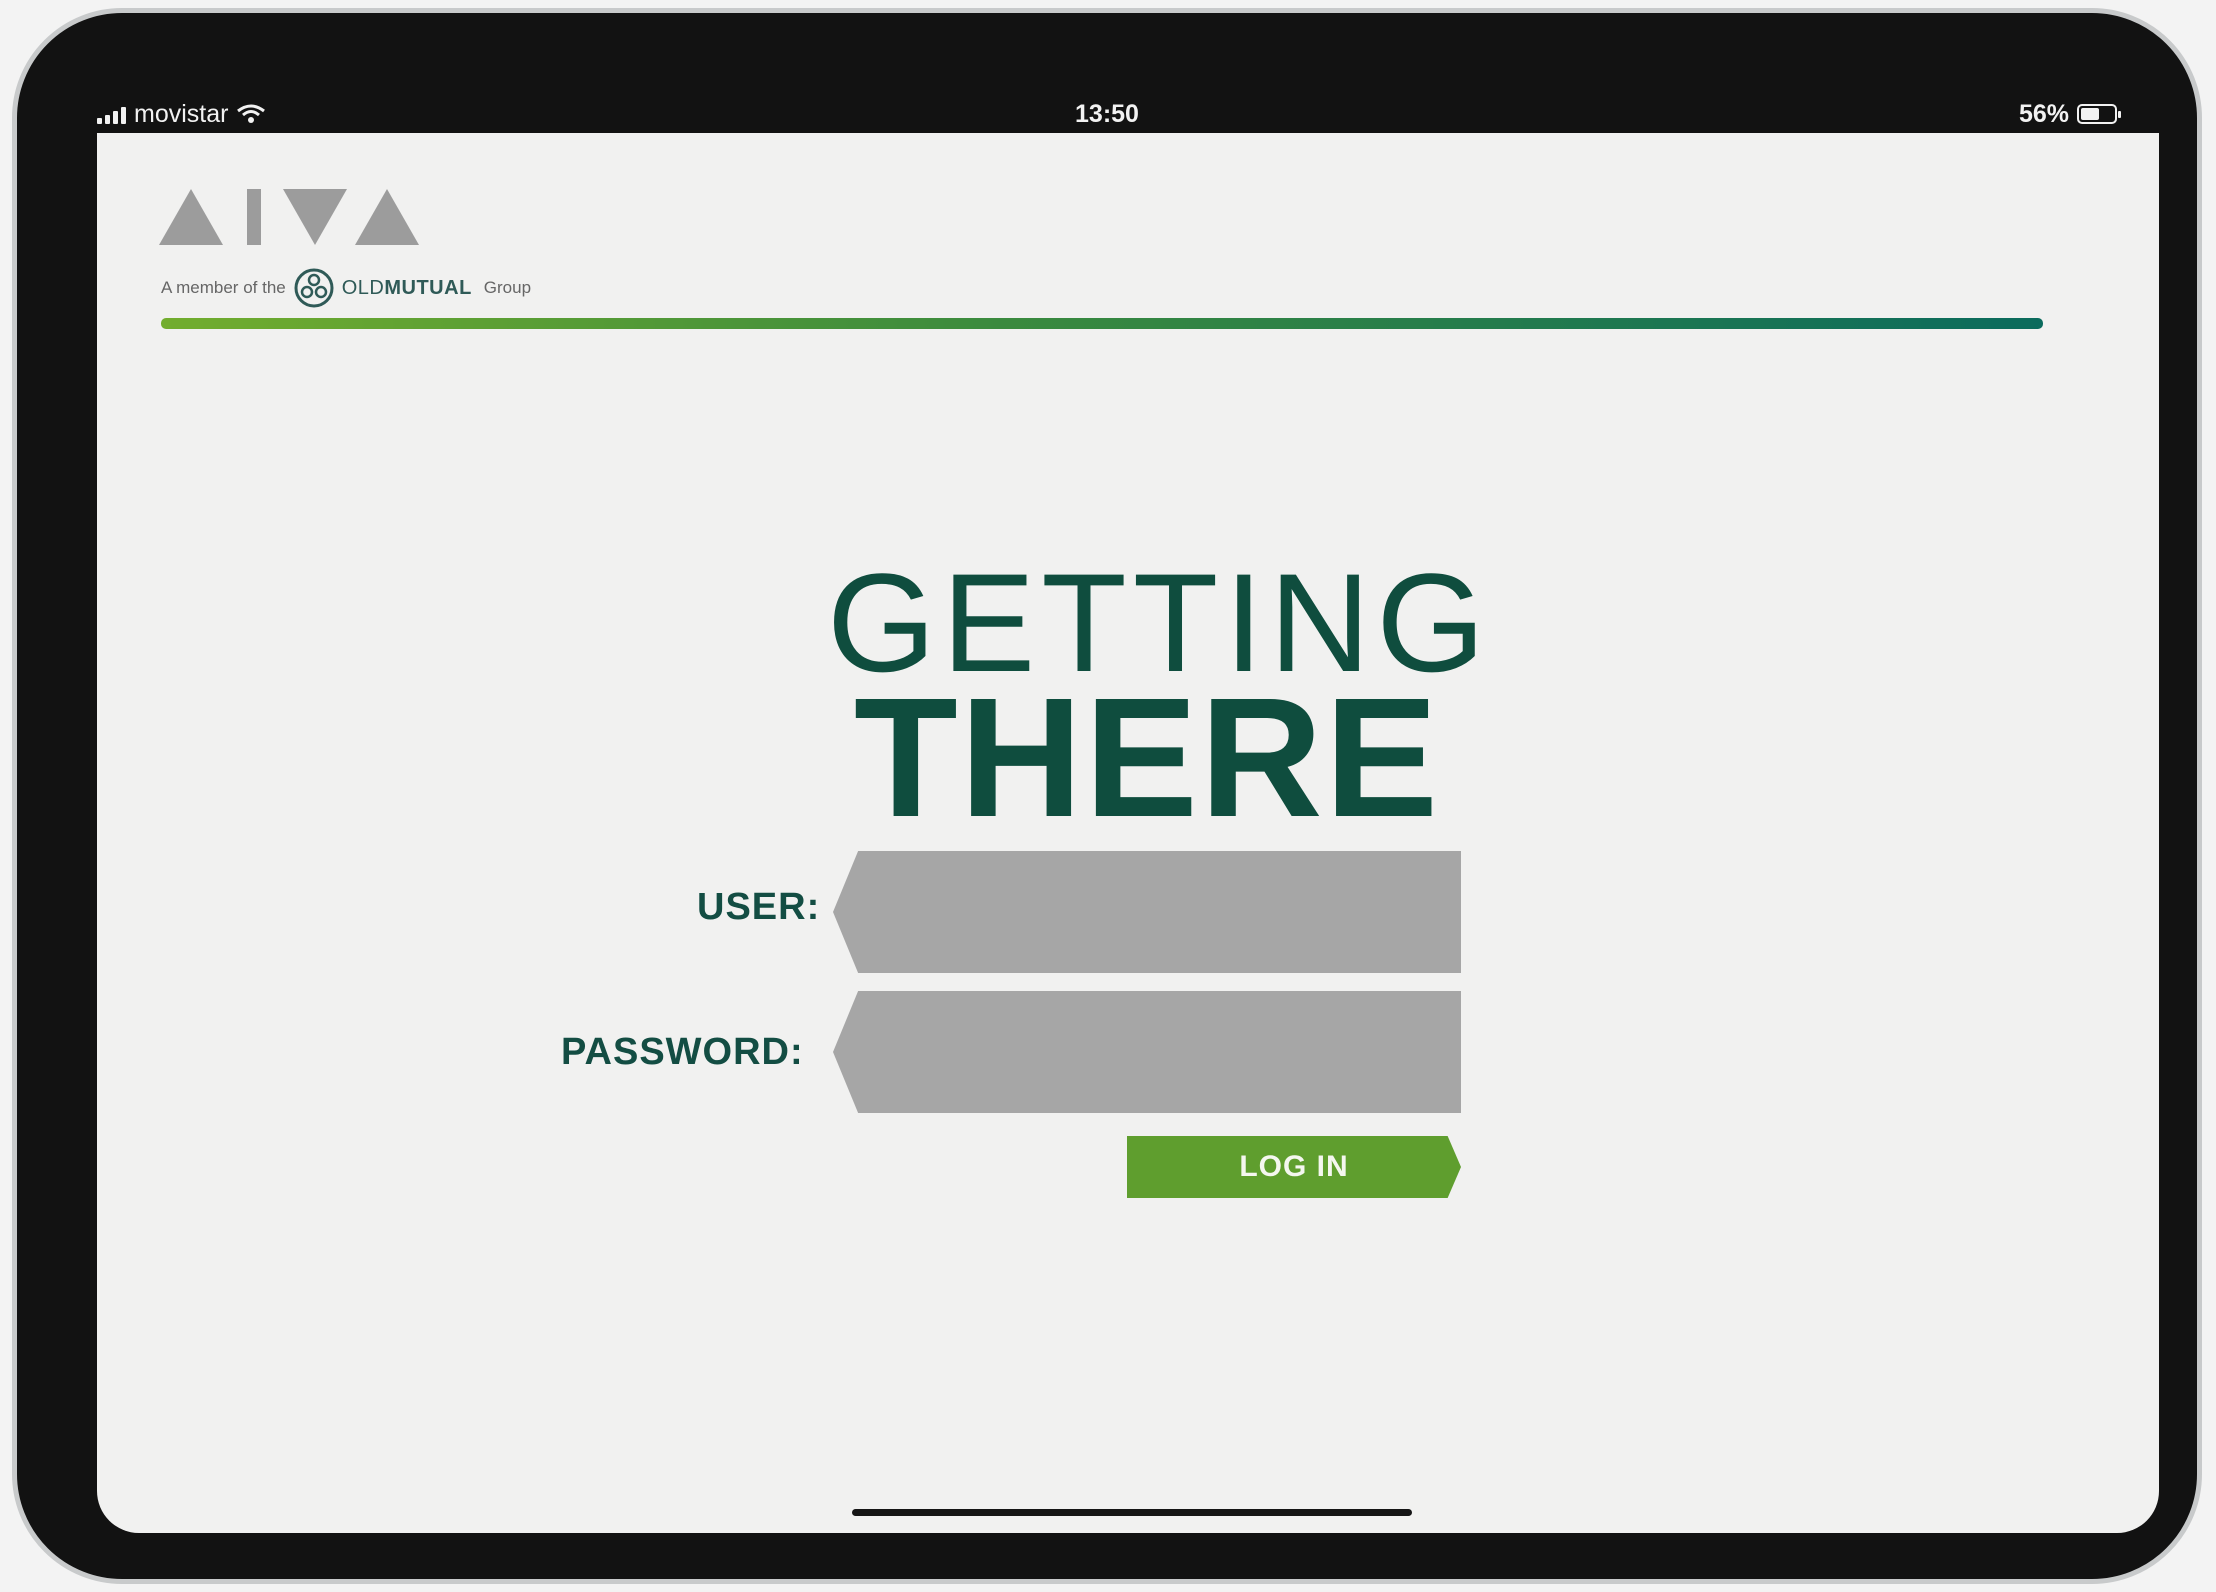 The image size is (2216, 1592). What do you see at coordinates (2069, 114) in the screenshot?
I see `status-right: 56%` at bounding box center [2069, 114].